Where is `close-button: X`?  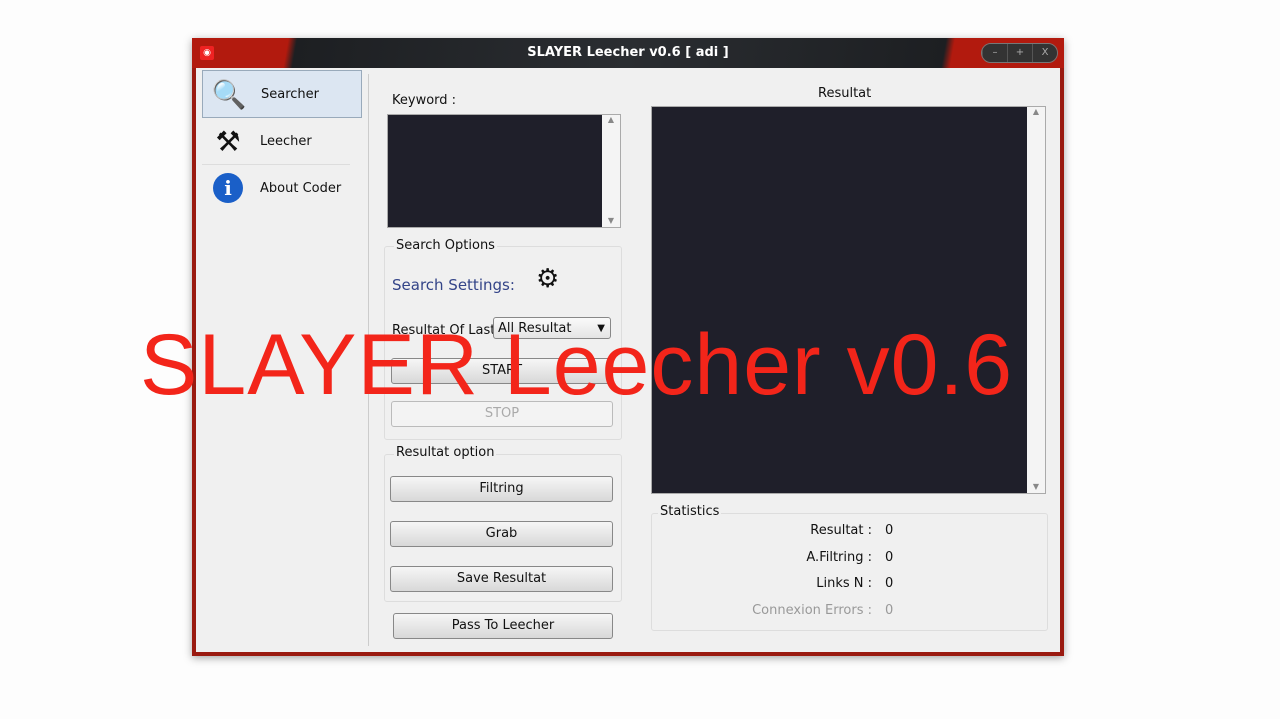 close-button: X is located at coordinates (1044, 53).